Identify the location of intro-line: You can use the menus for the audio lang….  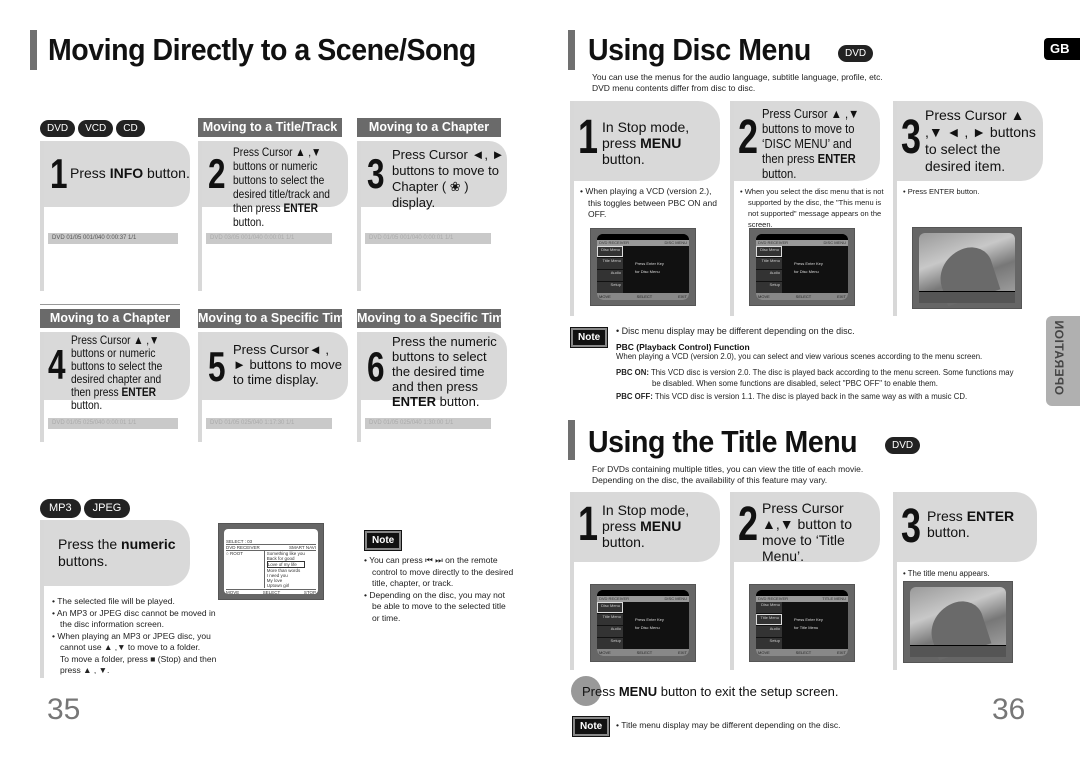
(737, 77).